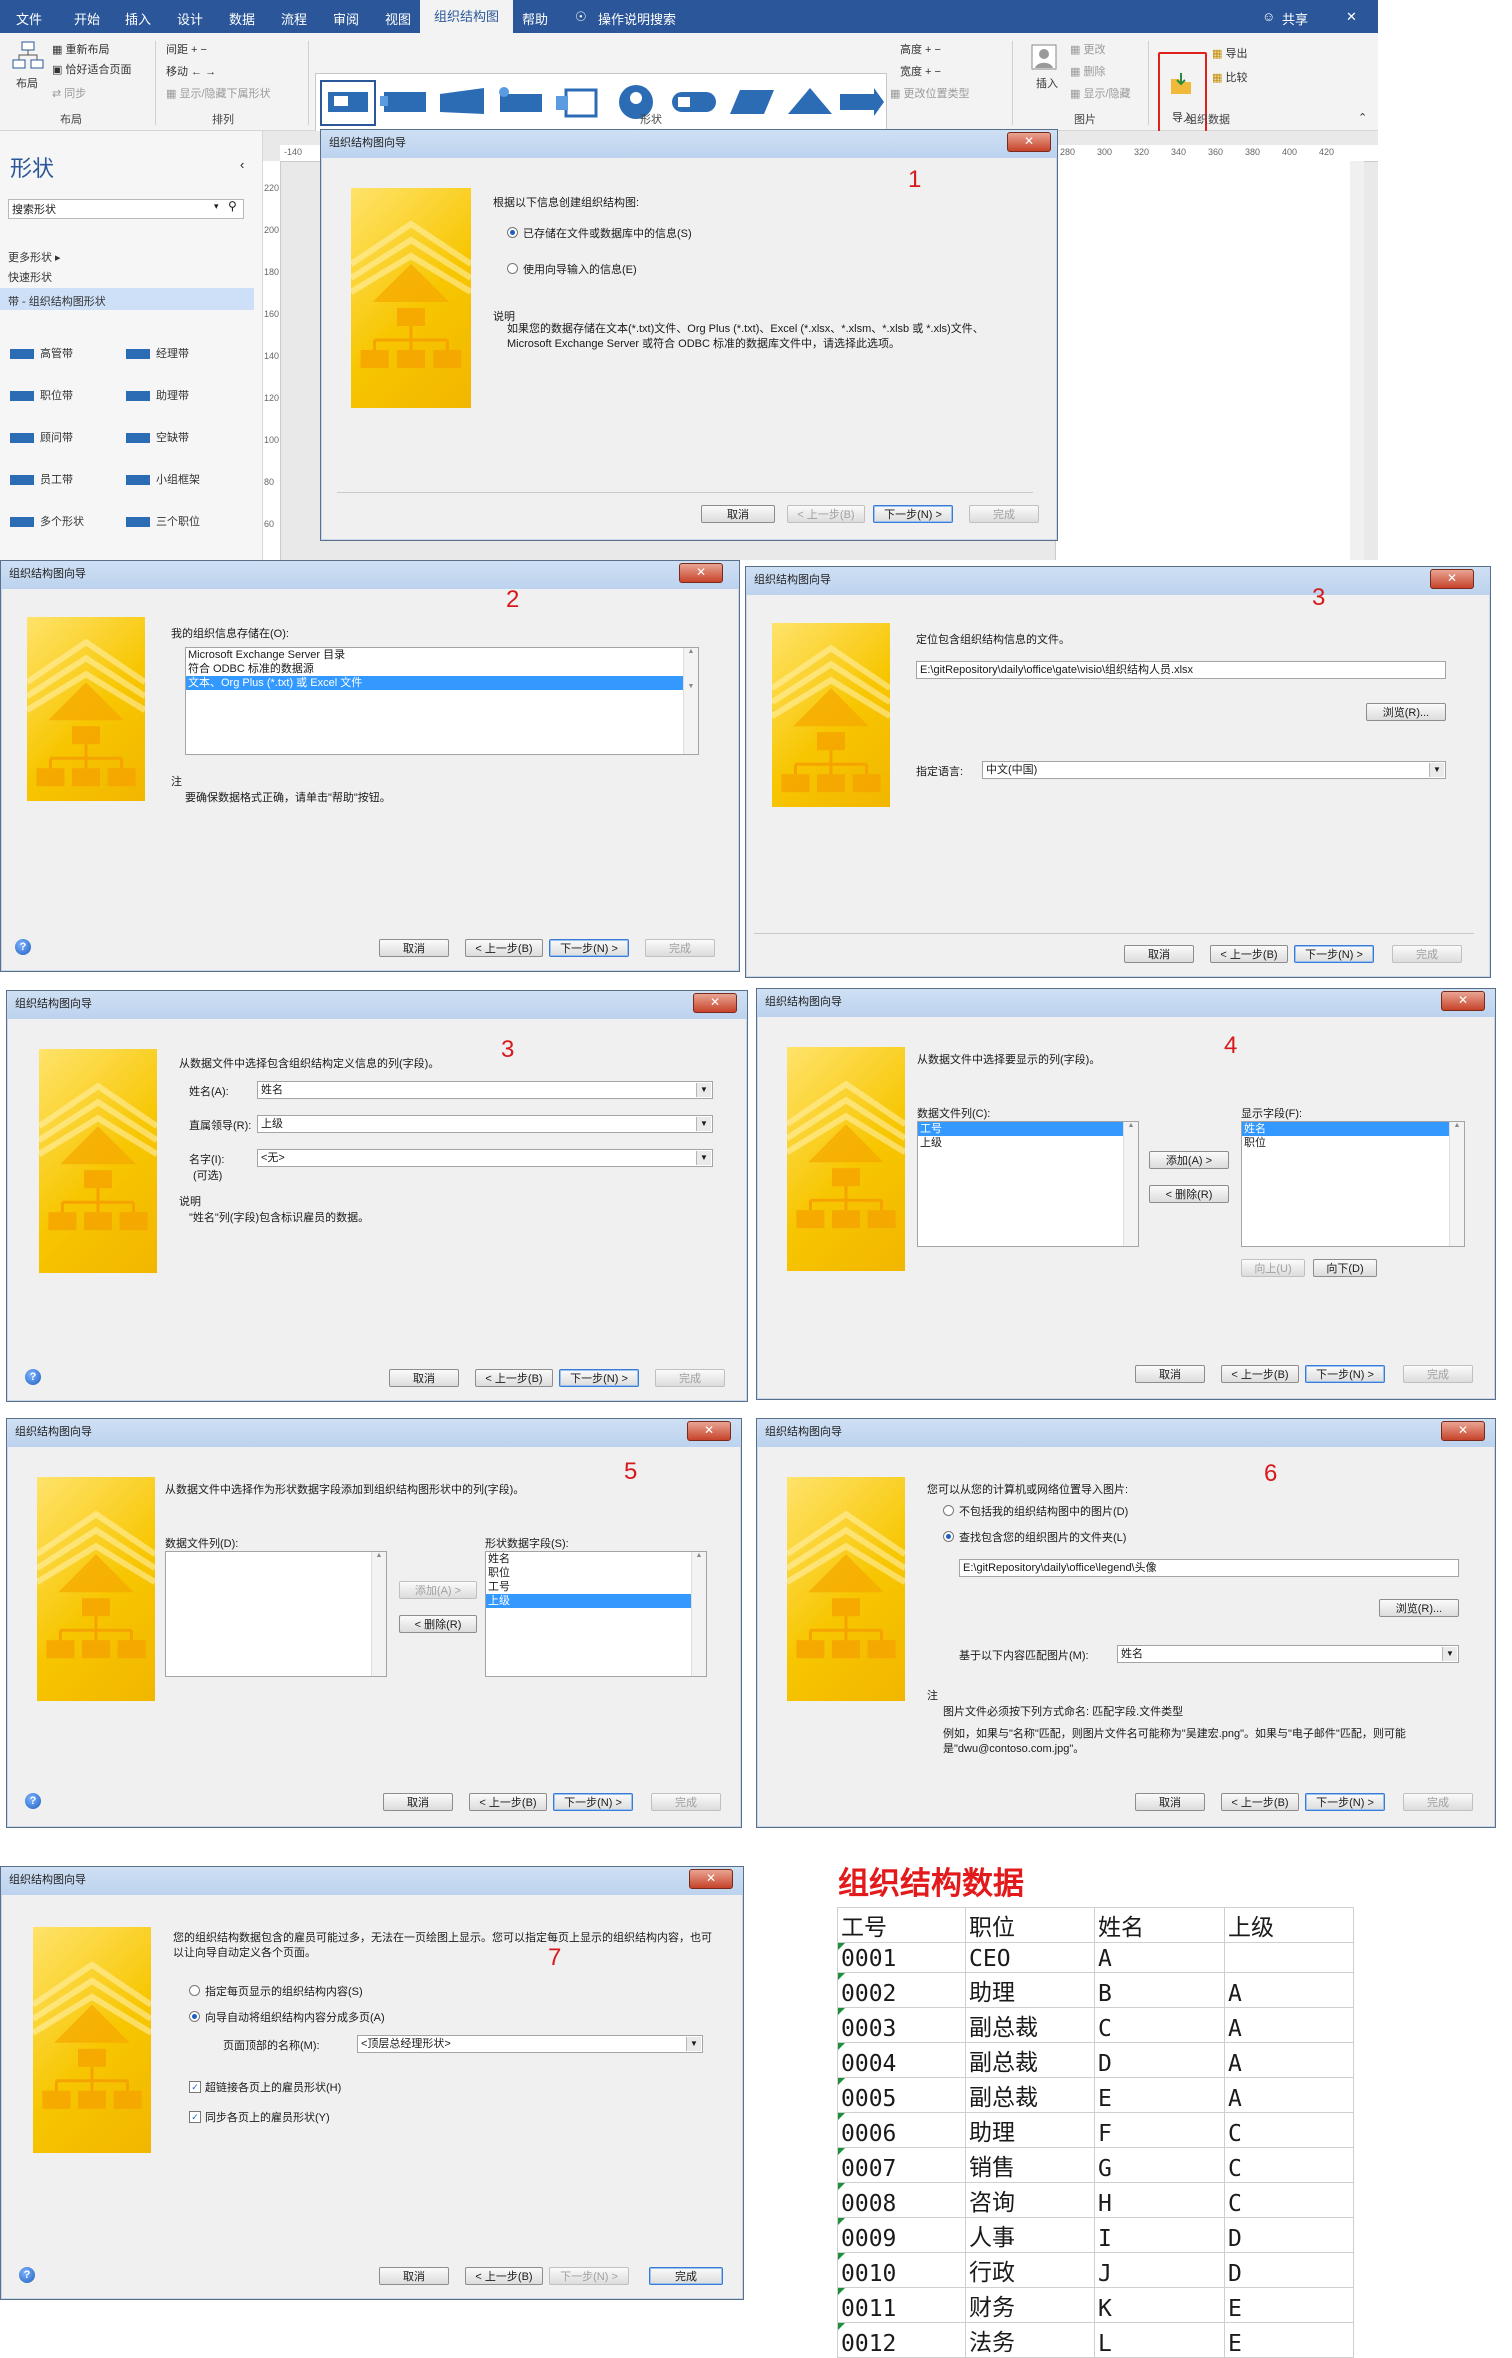 The width and height of the screenshot is (1512, 2358). I want to click on change-picture-button: ▦ 更改, so click(1087, 49).